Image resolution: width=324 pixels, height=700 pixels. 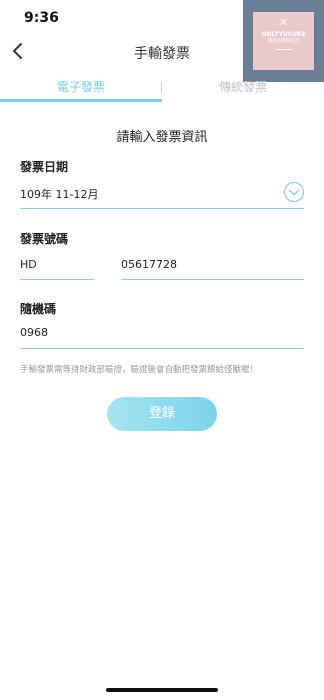 I want to click on form-heading: 請輸入發票資訊, so click(x=162, y=137).